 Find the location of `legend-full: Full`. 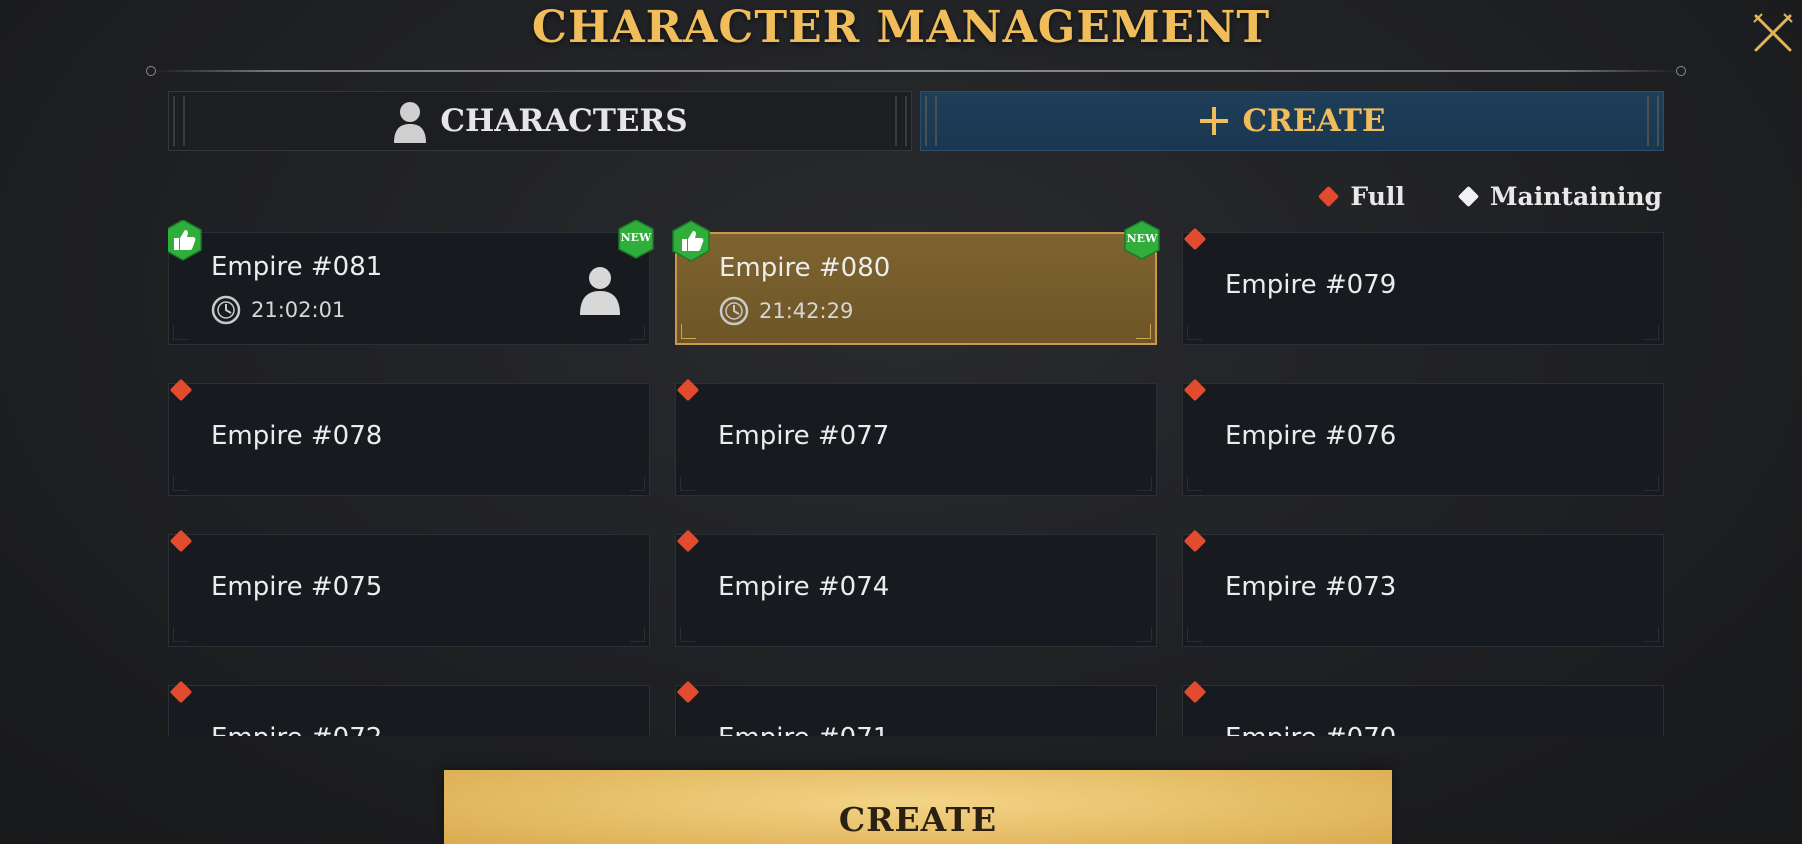

legend-full: Full is located at coordinates (1361, 196).